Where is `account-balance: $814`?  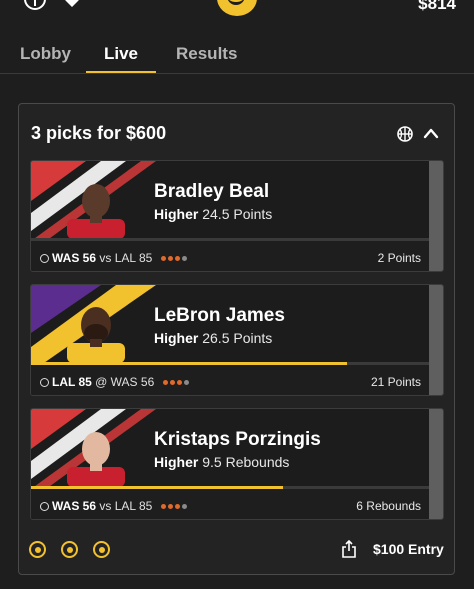 account-balance: $814 is located at coordinates (437, 7).